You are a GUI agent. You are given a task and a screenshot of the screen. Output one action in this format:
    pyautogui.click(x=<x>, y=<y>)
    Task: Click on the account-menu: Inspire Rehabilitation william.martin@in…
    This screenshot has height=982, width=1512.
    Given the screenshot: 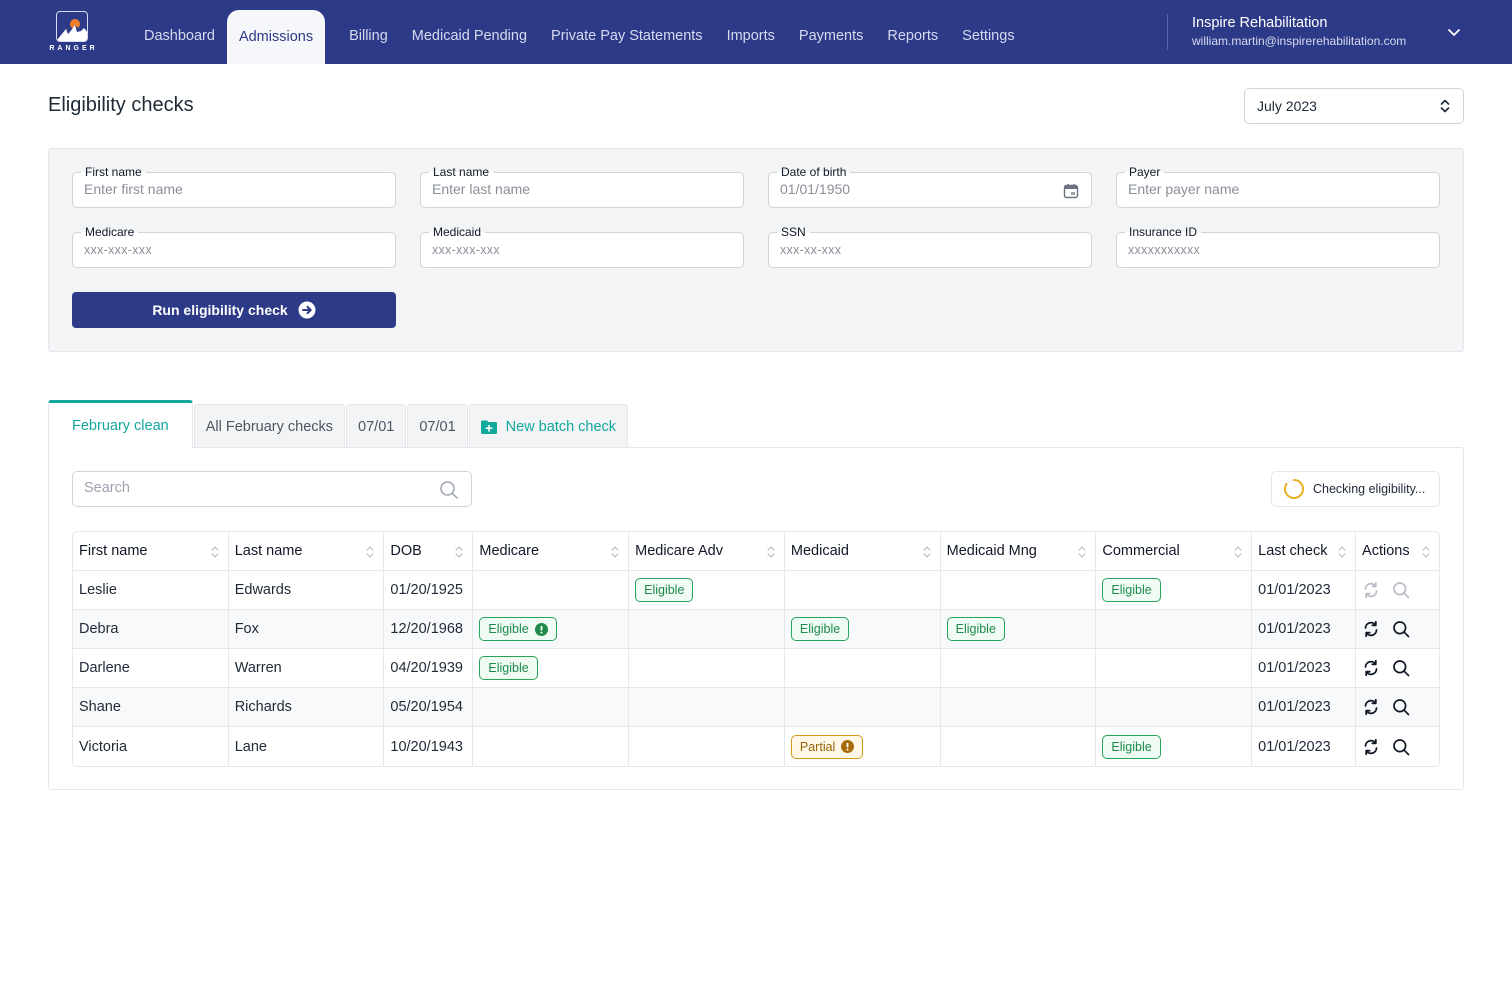 What is the action you would take?
    pyautogui.click(x=1299, y=31)
    